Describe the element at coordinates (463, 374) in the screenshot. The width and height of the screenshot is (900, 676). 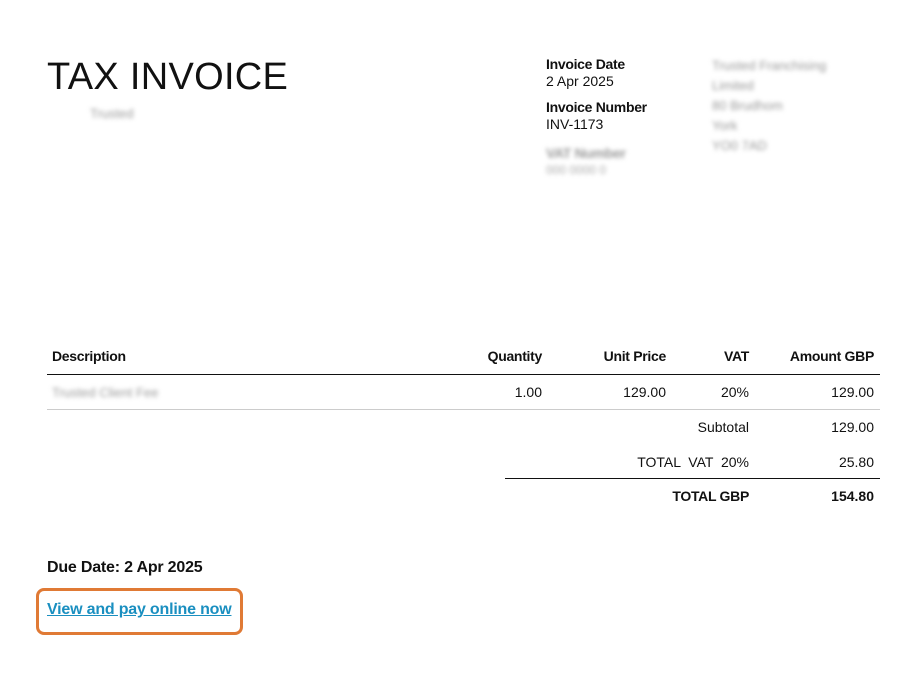
I see `header-rule` at that location.